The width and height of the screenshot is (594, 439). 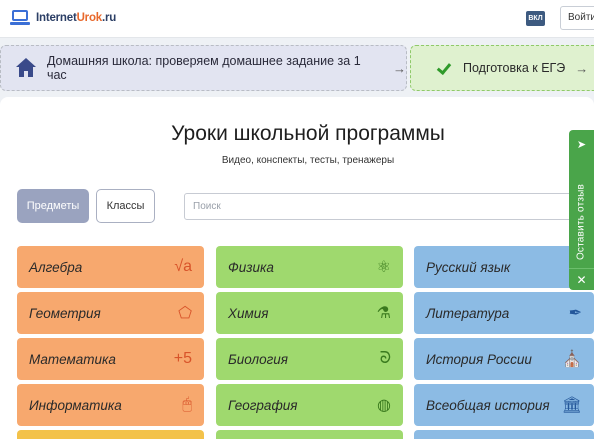 I want to click on feedback-widget: ➤ Оставить отзыв ✕, so click(x=581, y=210).